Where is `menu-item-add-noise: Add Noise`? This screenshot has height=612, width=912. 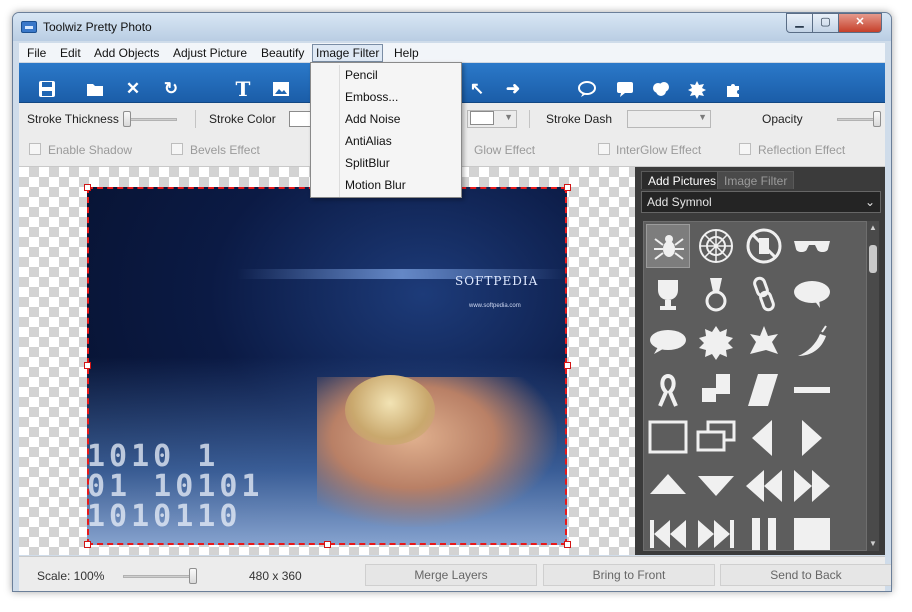 menu-item-add-noise: Add Noise is located at coordinates (372, 119).